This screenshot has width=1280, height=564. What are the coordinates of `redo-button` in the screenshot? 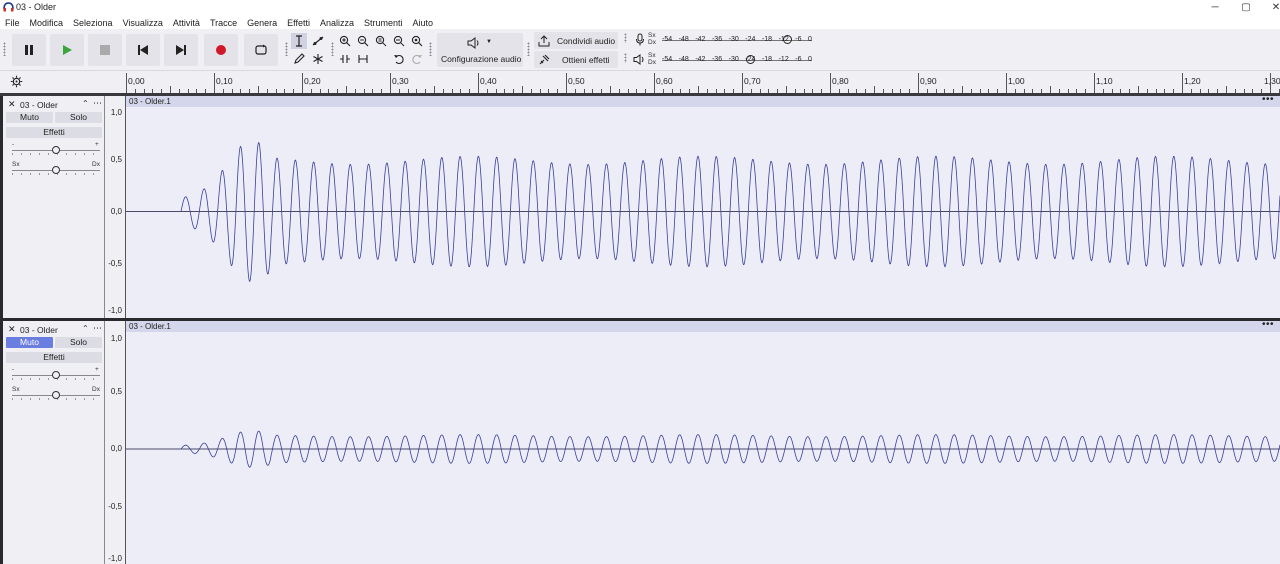 It's located at (417, 59).